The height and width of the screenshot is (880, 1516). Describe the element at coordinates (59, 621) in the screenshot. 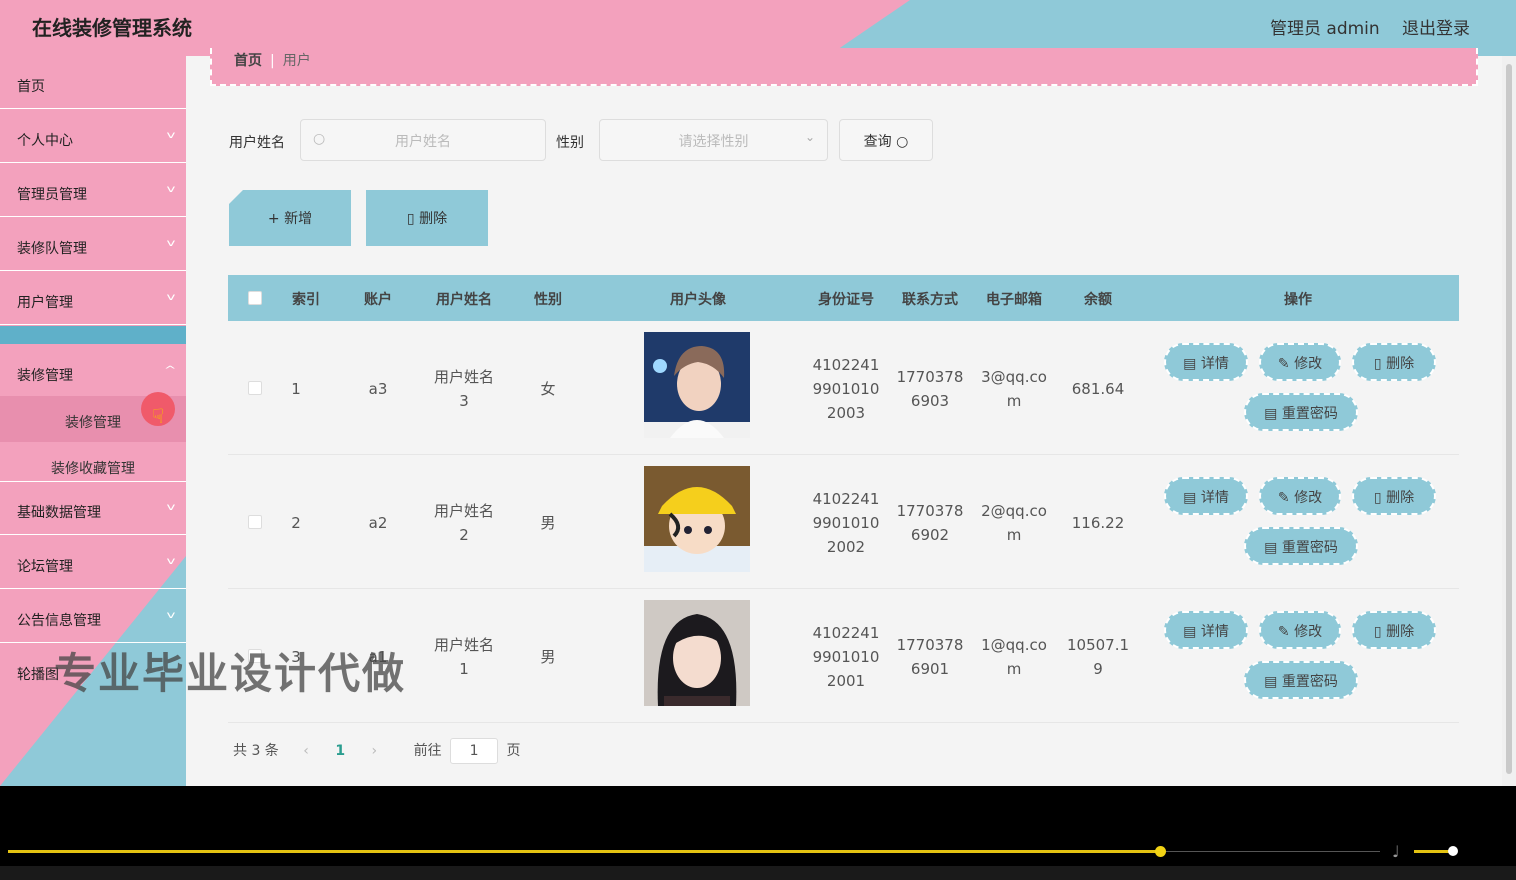

I see `sidebar-item-label: 公告信息管理` at that location.